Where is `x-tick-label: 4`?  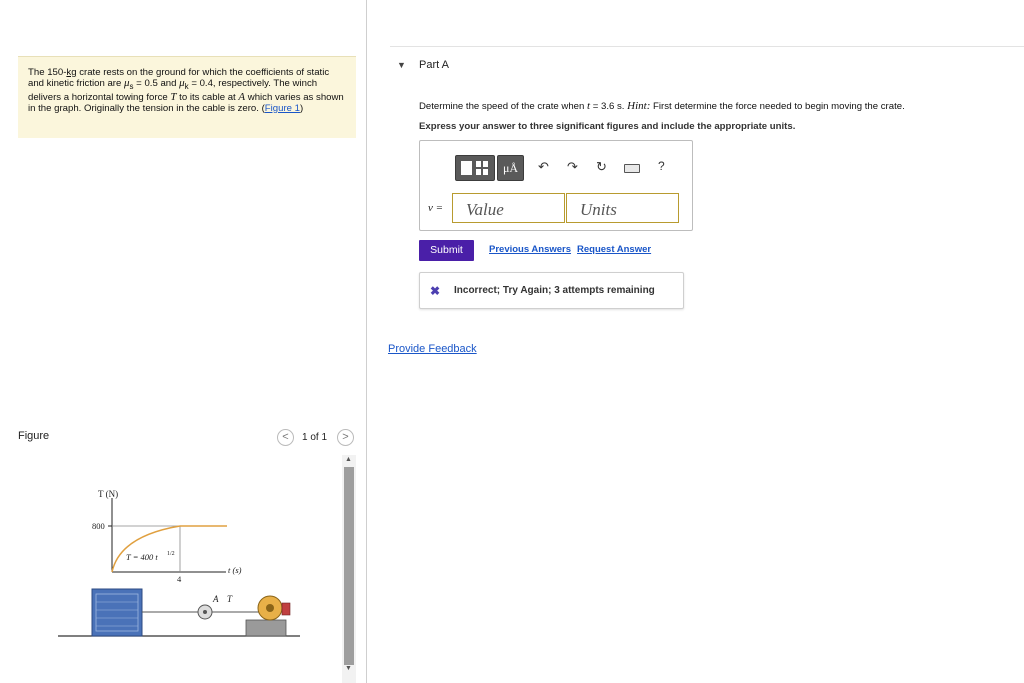 x-tick-label: 4 is located at coordinates (179, 579).